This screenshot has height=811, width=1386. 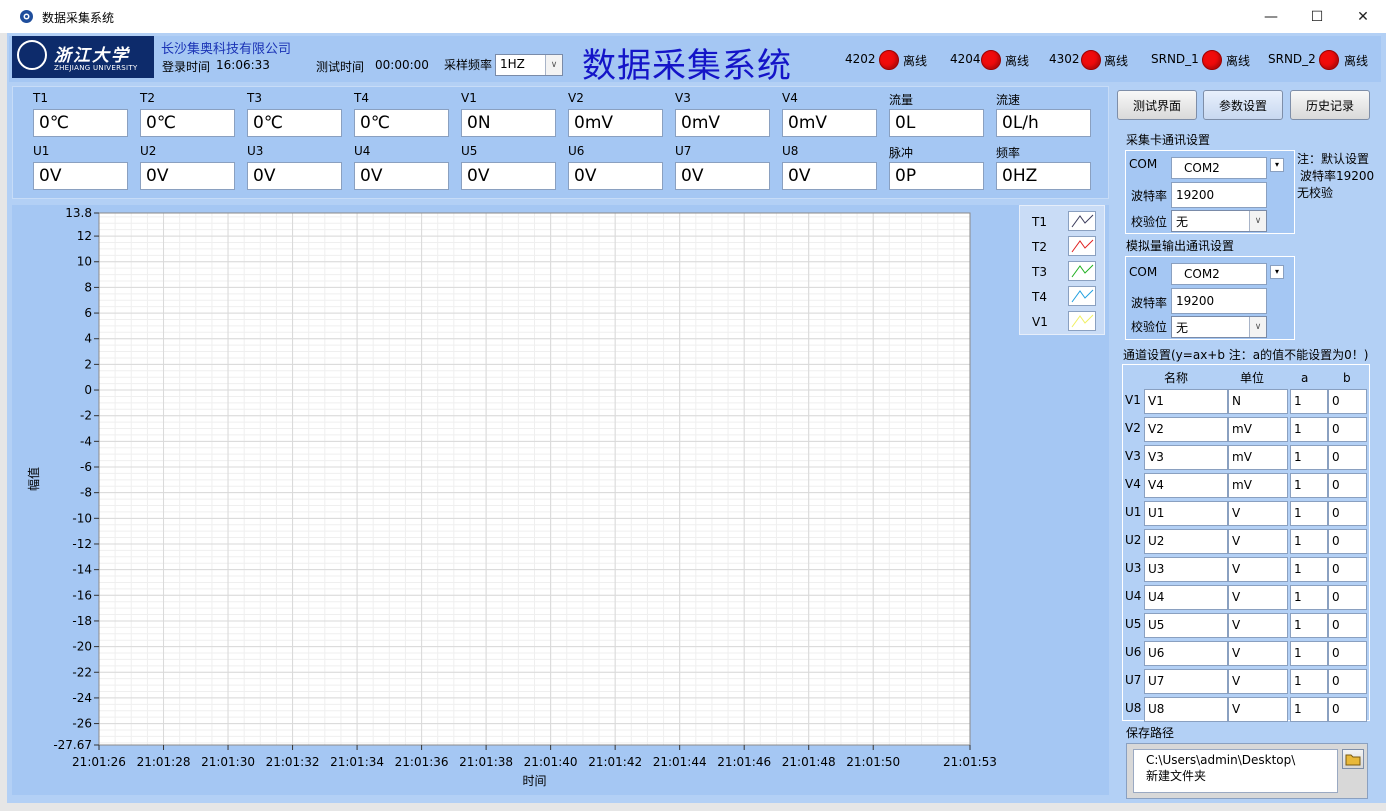 What do you see at coordinates (1186, 597) in the screenshot?
I see `channel-name-input: U4` at bounding box center [1186, 597].